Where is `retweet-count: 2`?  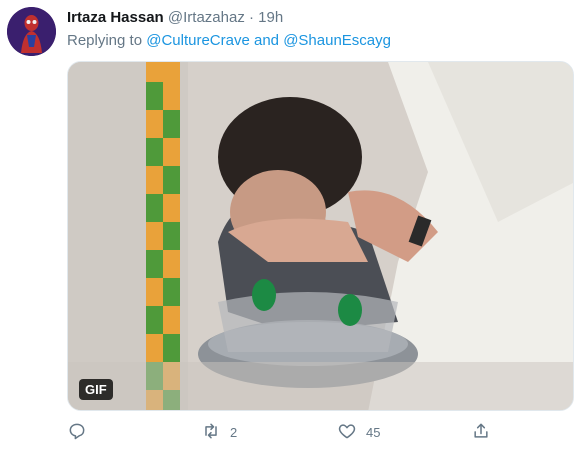
retweet-count: 2 is located at coordinates (234, 432).